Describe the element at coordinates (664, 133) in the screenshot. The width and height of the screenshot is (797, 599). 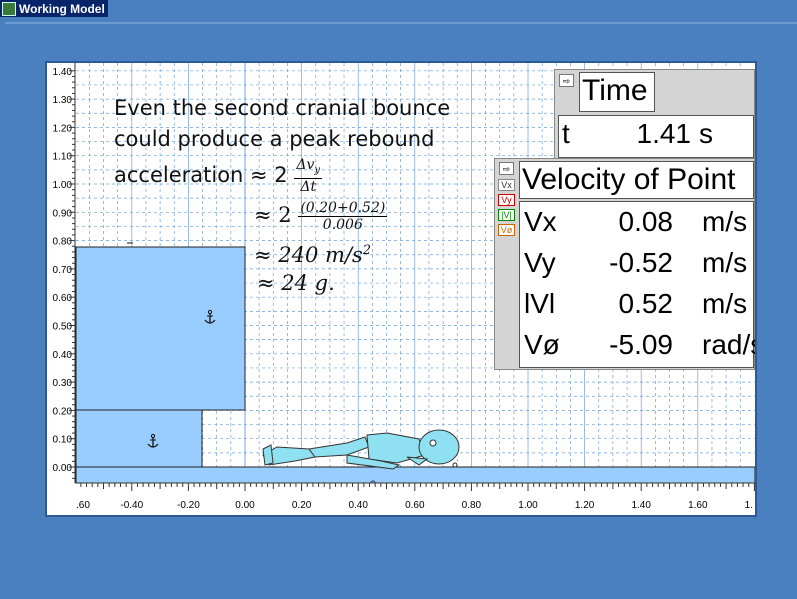
I see `time-value: 1.41` at that location.